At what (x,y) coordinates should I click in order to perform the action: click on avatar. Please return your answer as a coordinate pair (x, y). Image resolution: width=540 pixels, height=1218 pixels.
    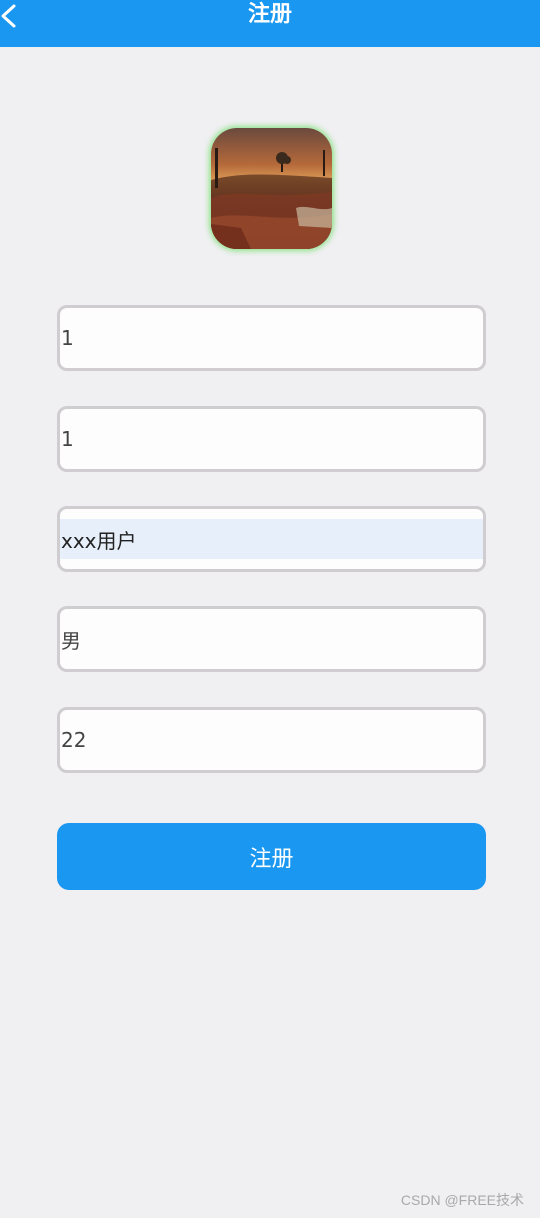
    Looking at the image, I should click on (271, 188).